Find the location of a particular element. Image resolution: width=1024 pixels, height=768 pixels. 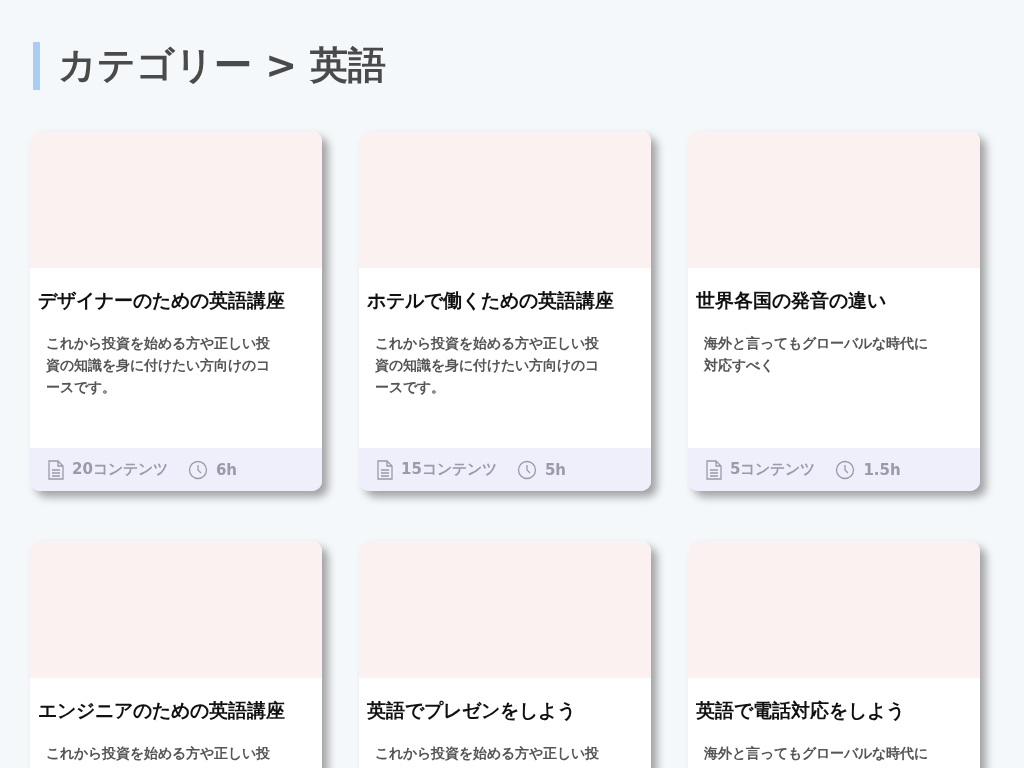

course-title: デザイナーのための英語講座 is located at coordinates (162, 300).